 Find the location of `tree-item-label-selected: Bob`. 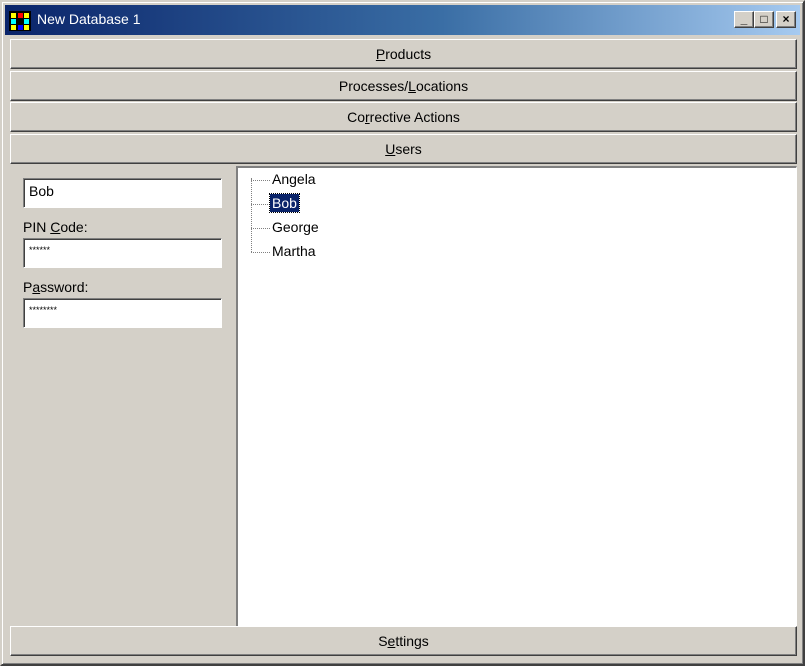

tree-item-label-selected: Bob is located at coordinates (284, 203).